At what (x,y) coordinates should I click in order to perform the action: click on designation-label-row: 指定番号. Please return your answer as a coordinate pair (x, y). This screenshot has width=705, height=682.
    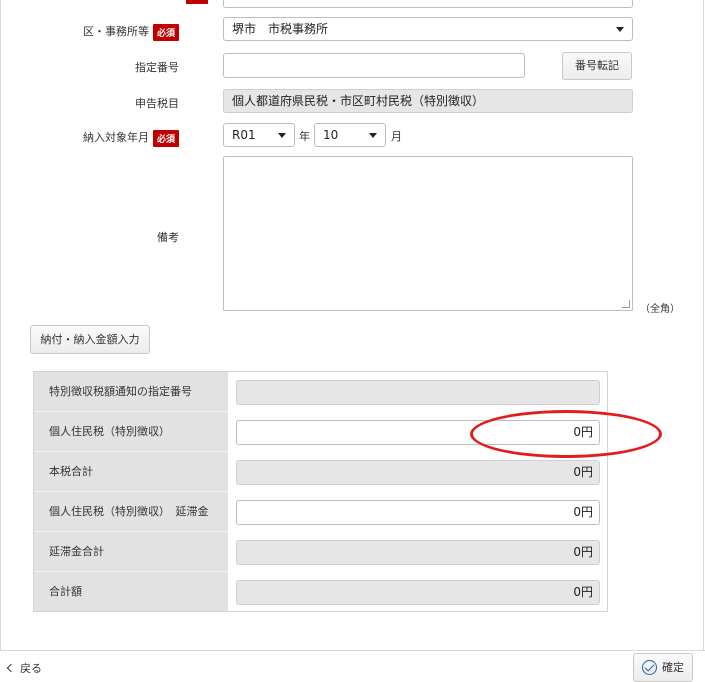
    Looking at the image, I should click on (157, 67).